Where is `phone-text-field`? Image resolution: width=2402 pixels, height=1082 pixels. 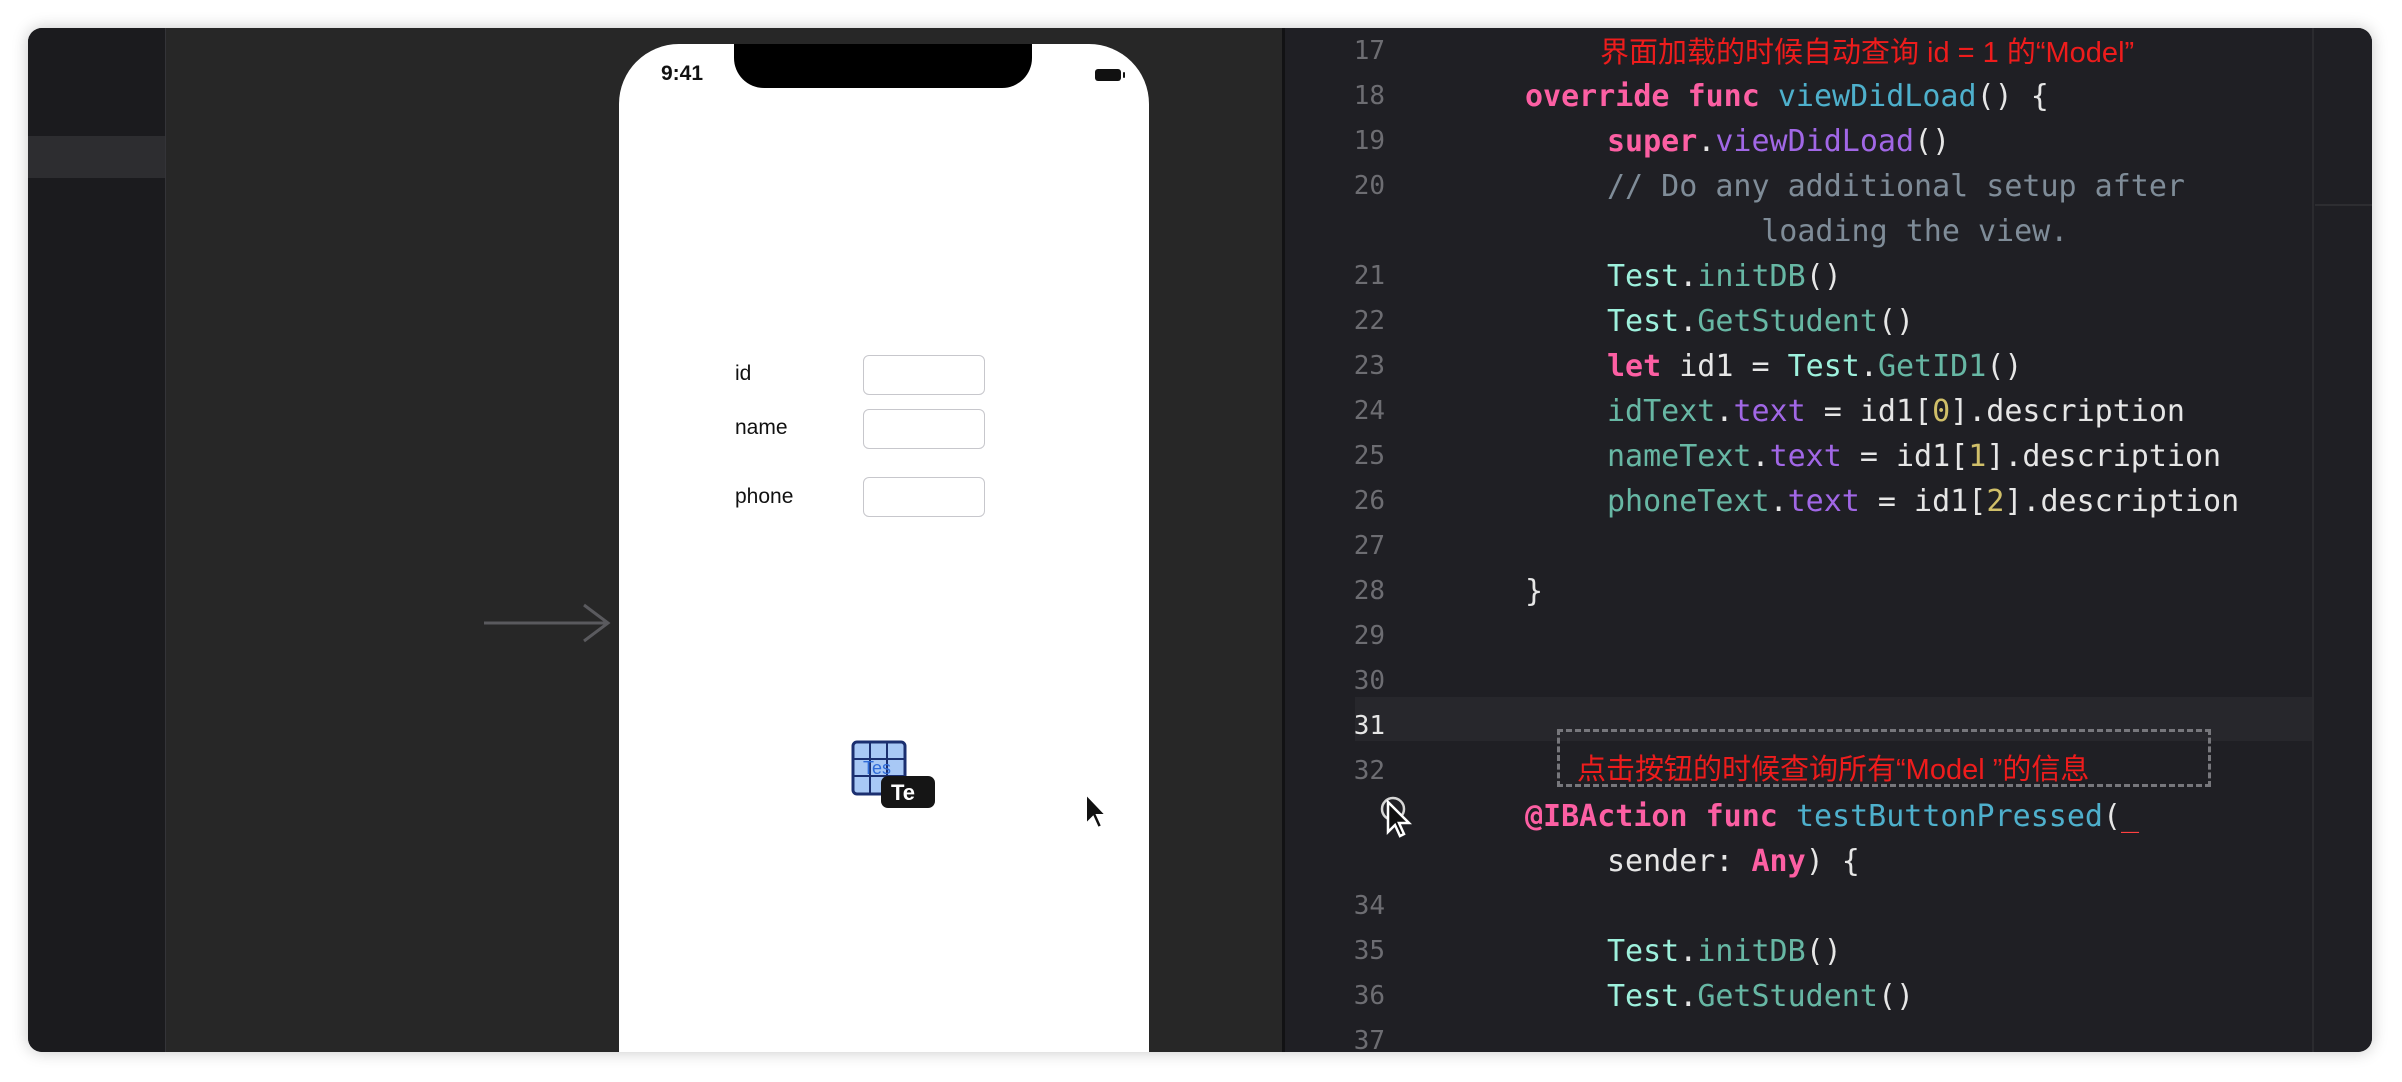 phone-text-field is located at coordinates (924, 497).